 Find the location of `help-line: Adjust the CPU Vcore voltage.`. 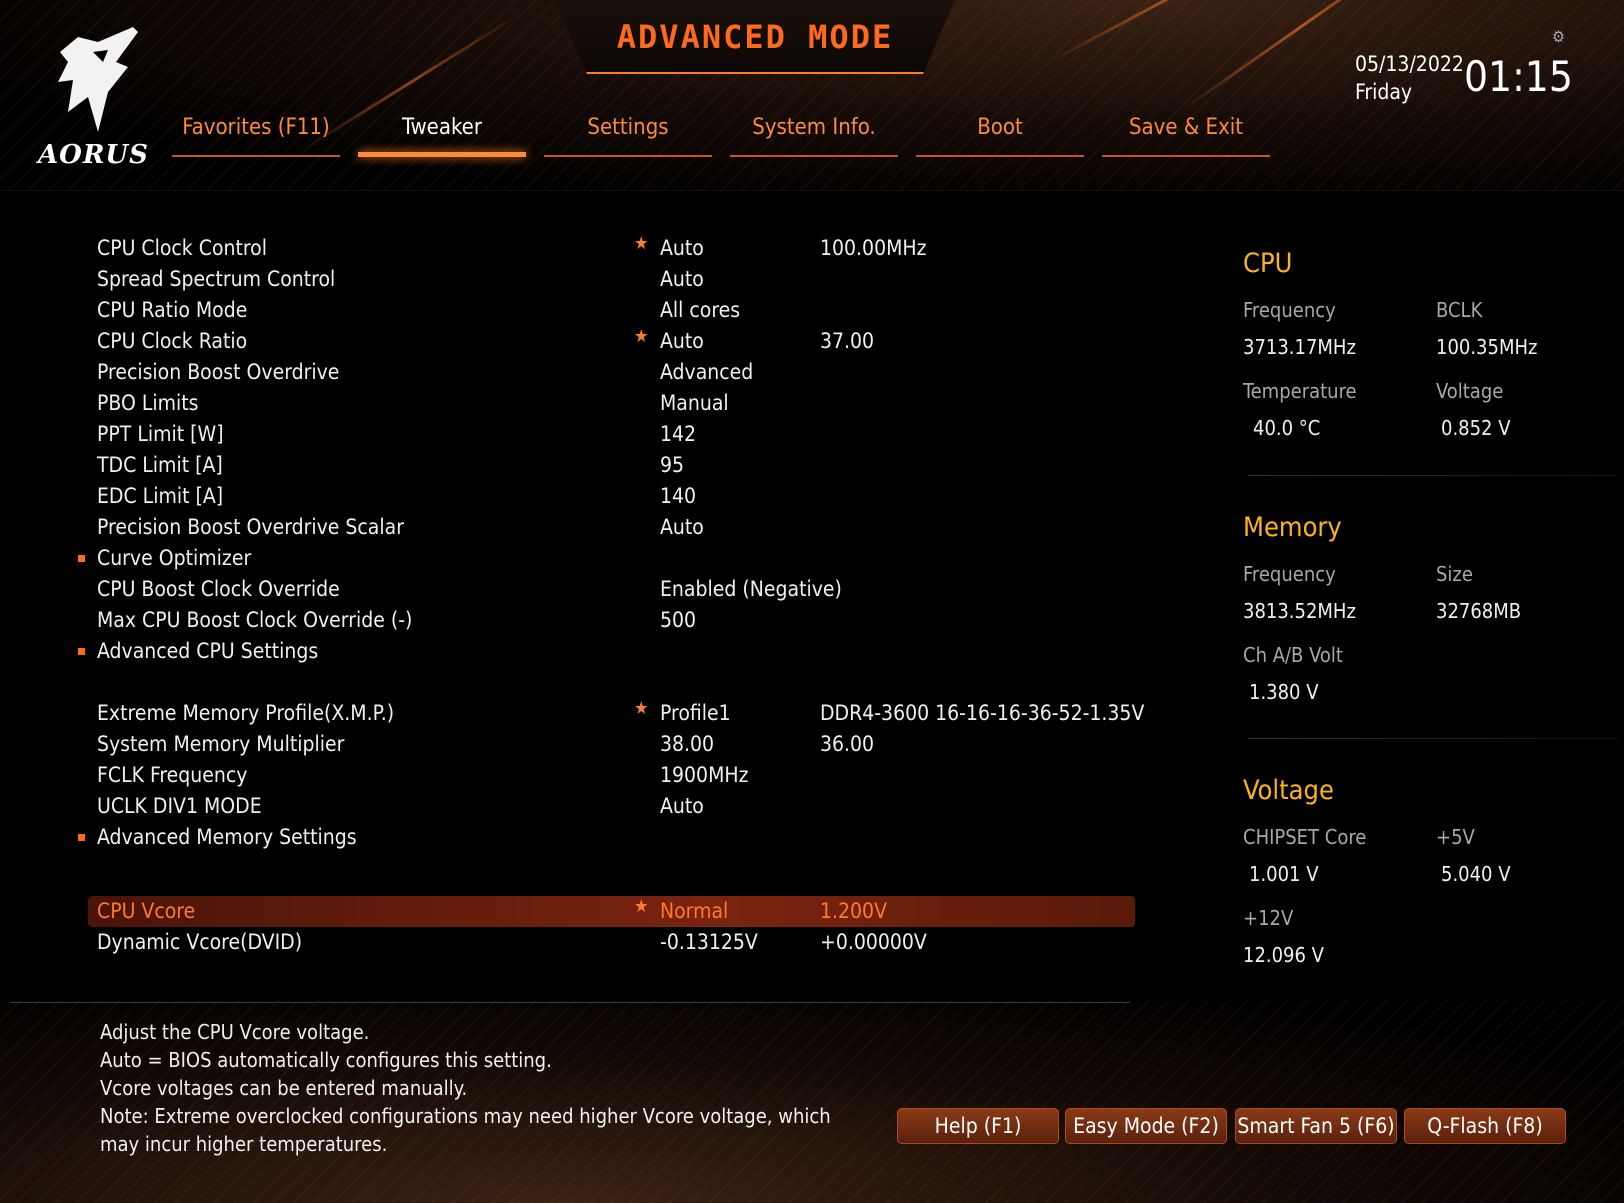

help-line: Adjust the CPU Vcore voltage. is located at coordinates (235, 1032).